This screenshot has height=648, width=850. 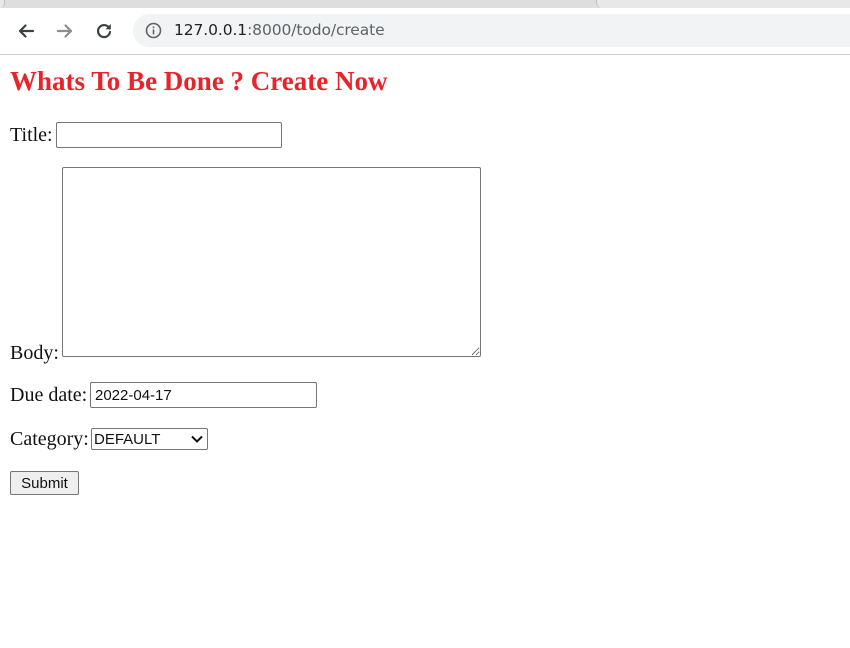 I want to click on category-select: DEFAULT, so click(x=149, y=439).